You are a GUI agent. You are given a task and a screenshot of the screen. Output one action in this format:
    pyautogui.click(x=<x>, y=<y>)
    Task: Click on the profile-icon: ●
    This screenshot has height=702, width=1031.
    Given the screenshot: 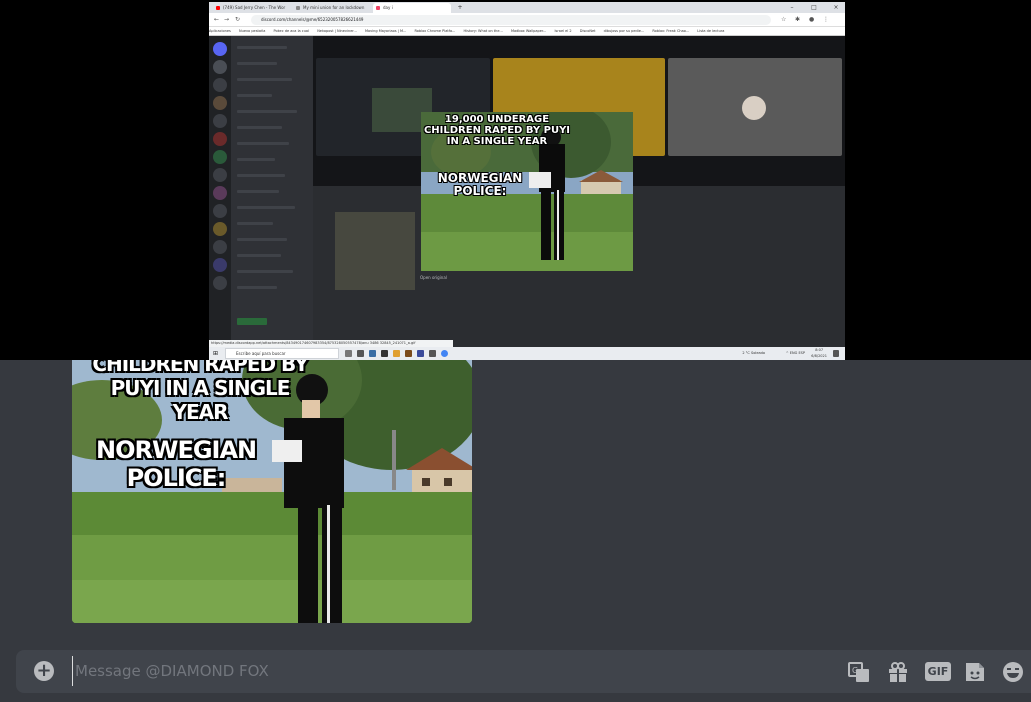 What is the action you would take?
    pyautogui.click(x=811, y=20)
    